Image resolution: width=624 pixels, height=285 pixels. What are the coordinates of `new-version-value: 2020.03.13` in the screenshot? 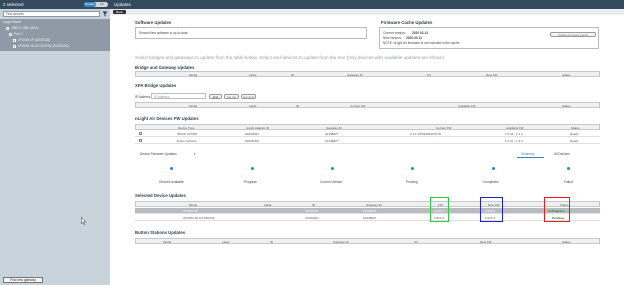 It's located at (414, 38).